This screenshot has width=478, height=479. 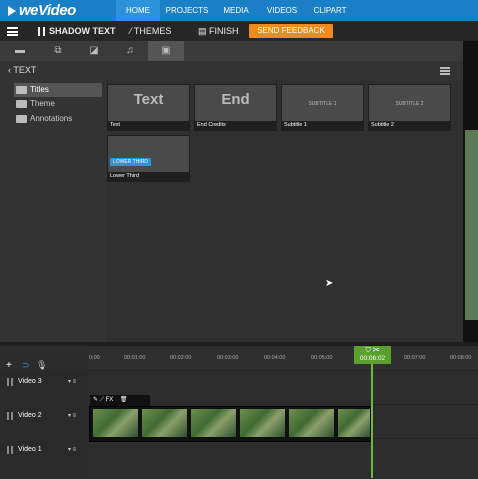 I want to click on clip-toolbar: ✎ ⟋ FX 🗑, so click(x=120, y=400).